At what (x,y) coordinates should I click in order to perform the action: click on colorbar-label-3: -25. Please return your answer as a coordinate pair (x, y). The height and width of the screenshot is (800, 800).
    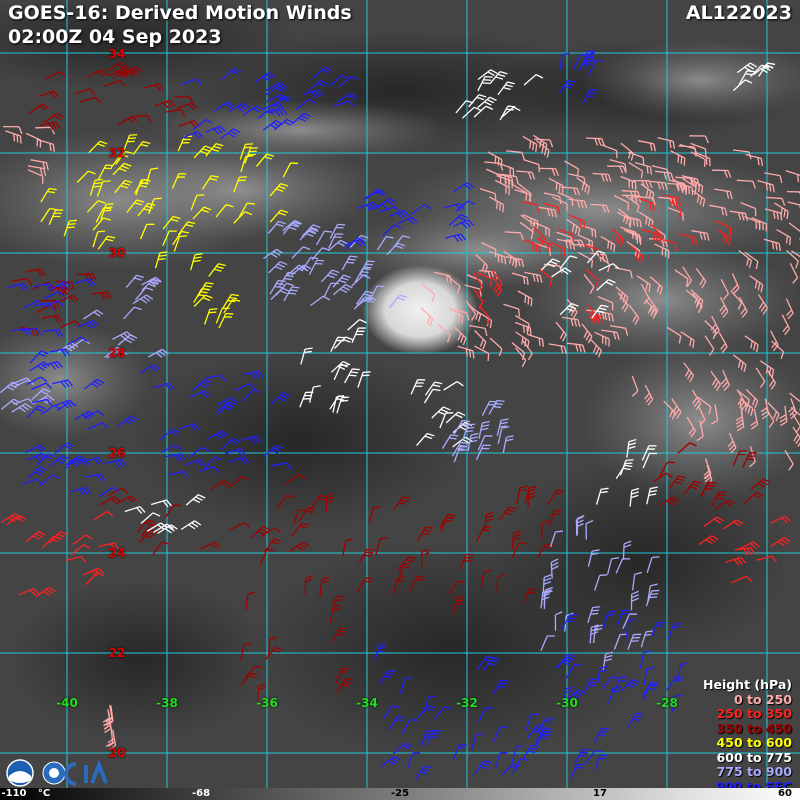
    Looking at the image, I should click on (400, 793).